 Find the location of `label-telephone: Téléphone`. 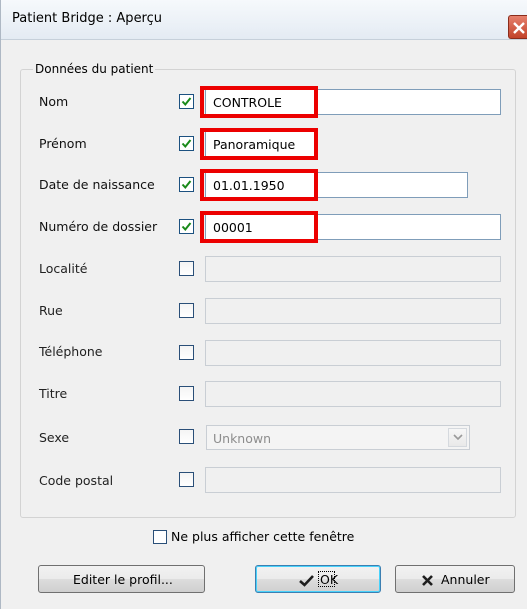

label-telephone: Téléphone is located at coordinates (71, 351).